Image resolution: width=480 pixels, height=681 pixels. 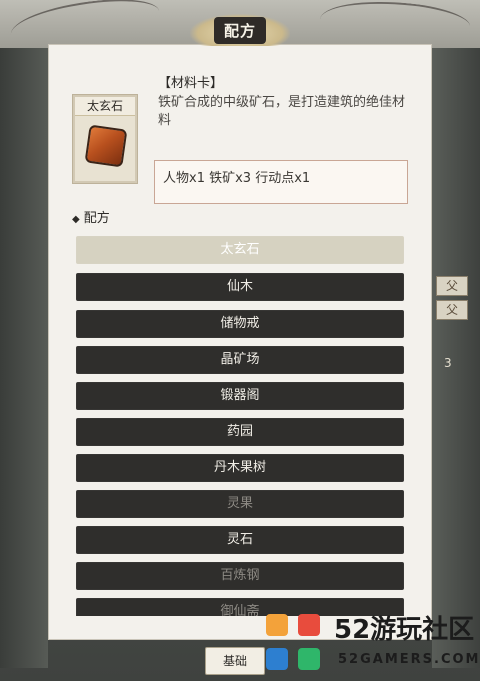 I want to click on watermark-square-icon, so click(x=277, y=659).